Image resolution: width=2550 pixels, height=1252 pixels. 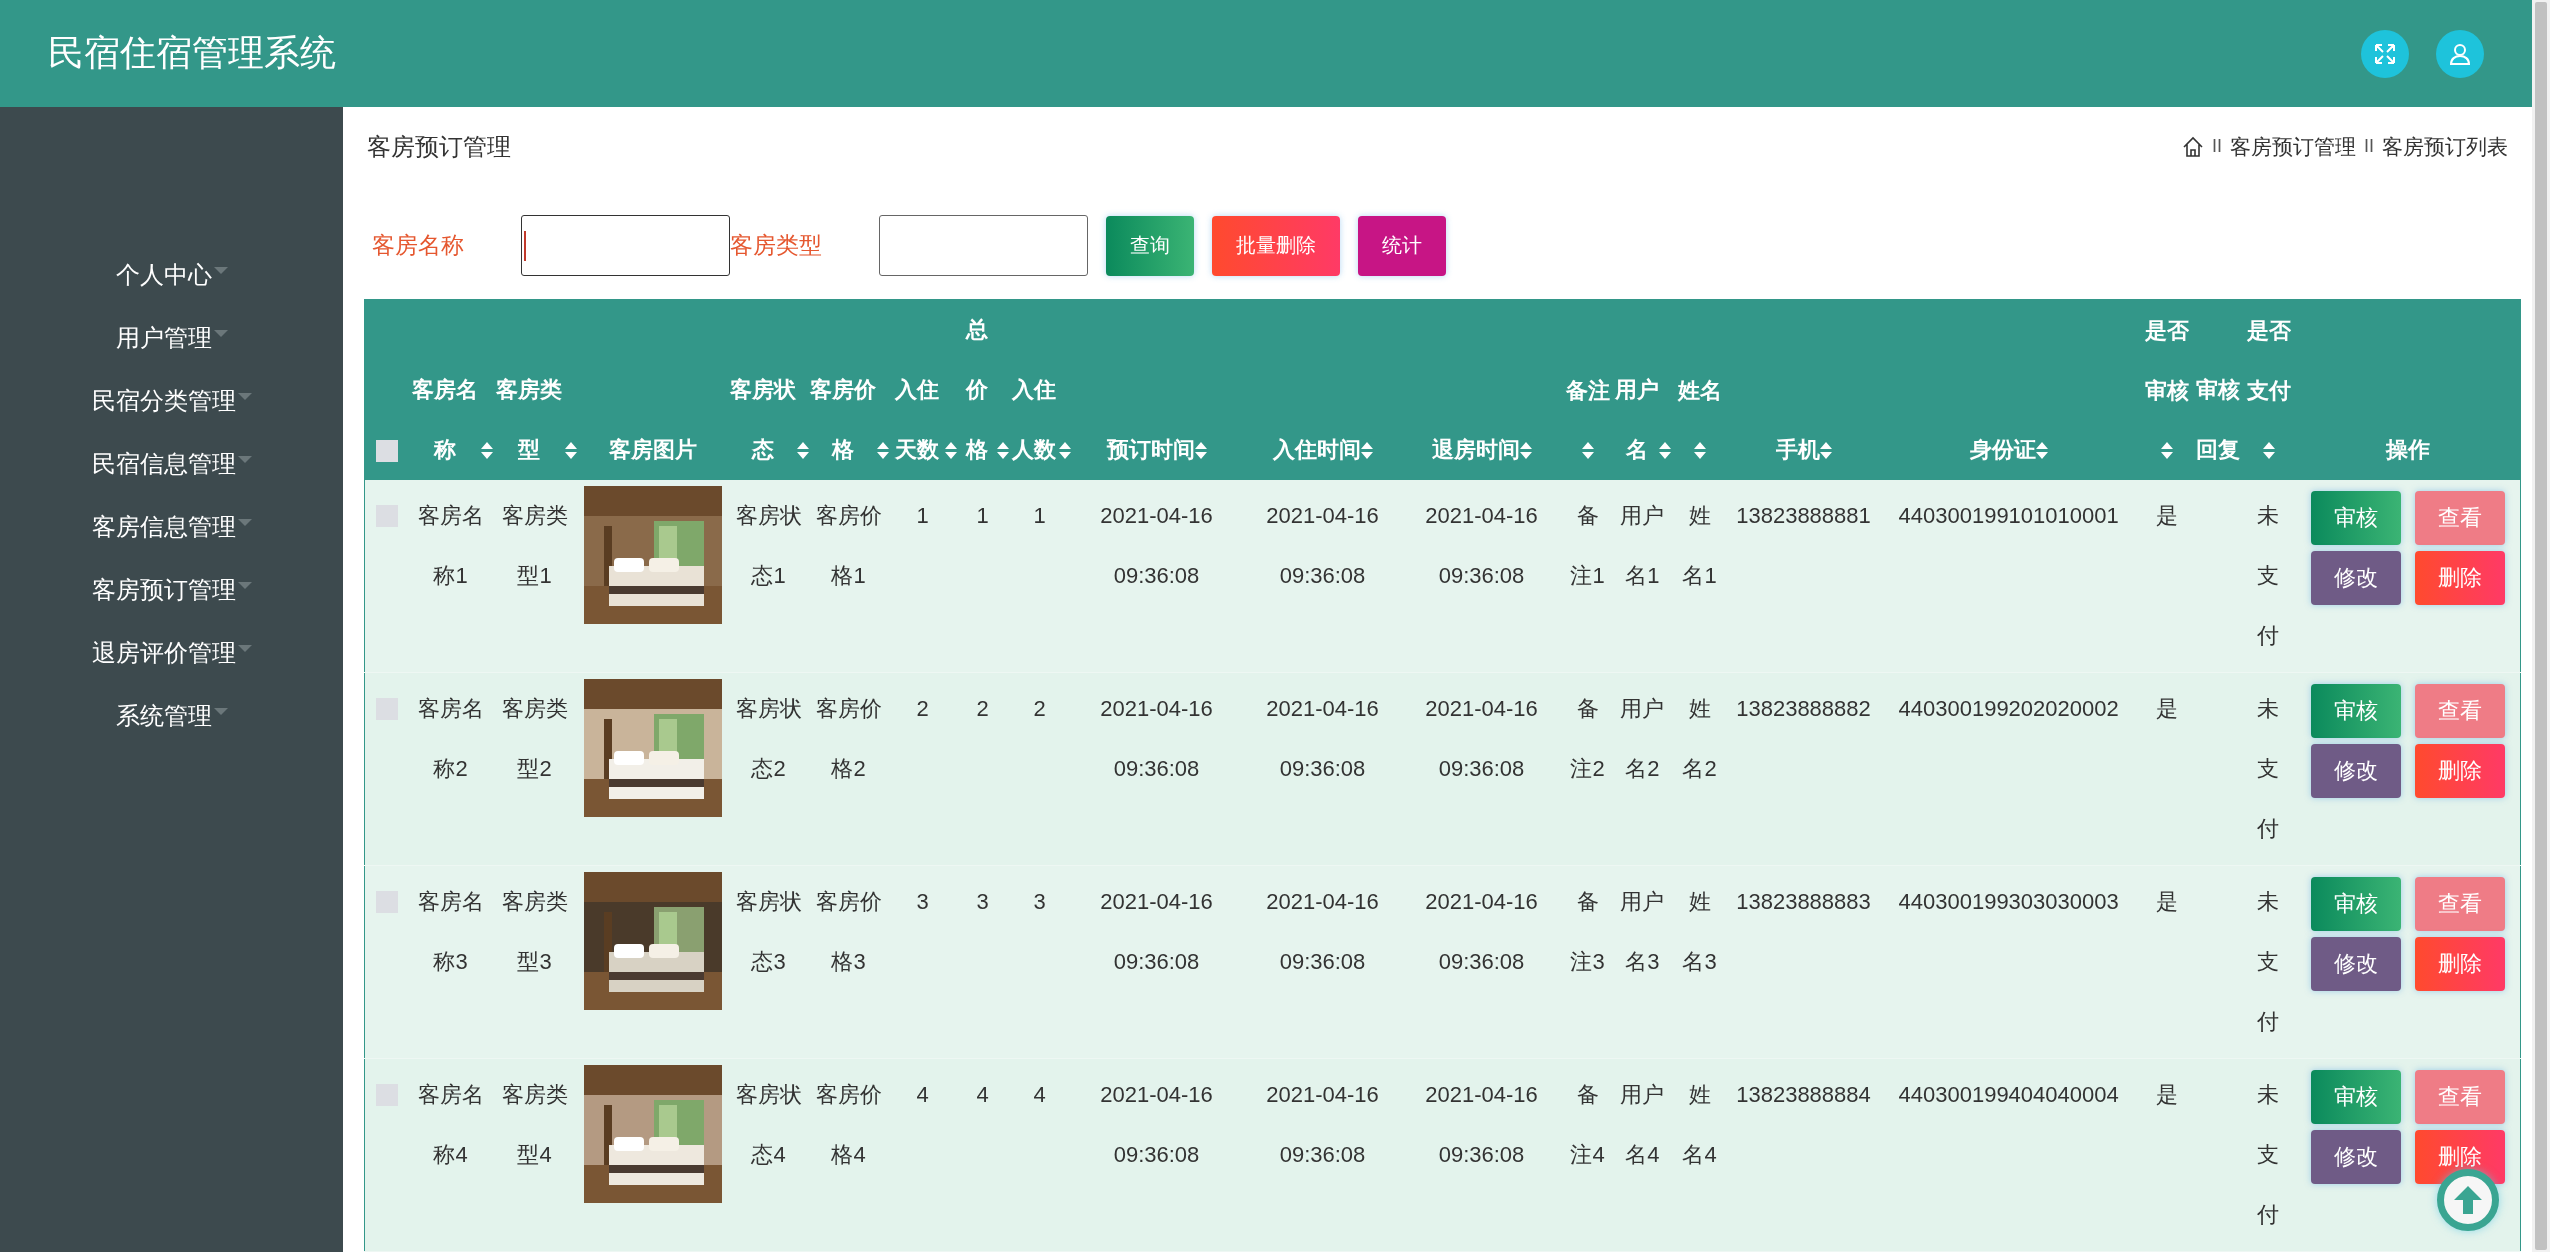 What do you see at coordinates (1797, 450) in the screenshot?
I see `column-header: 手机` at bounding box center [1797, 450].